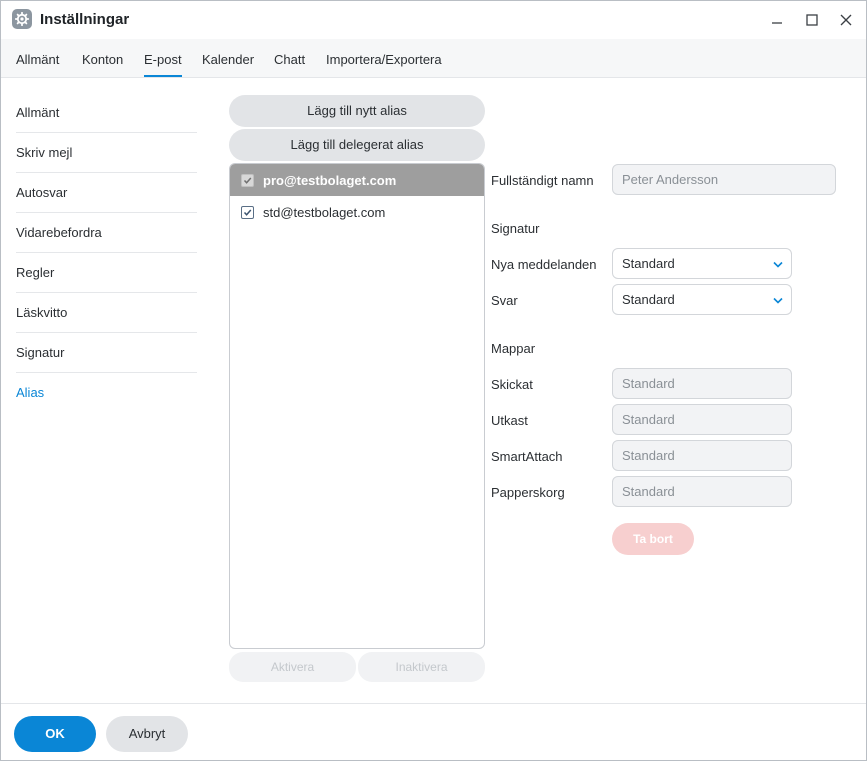  What do you see at coordinates (330, 180) in the screenshot?
I see `alias-email: pro@testbolaget.com` at bounding box center [330, 180].